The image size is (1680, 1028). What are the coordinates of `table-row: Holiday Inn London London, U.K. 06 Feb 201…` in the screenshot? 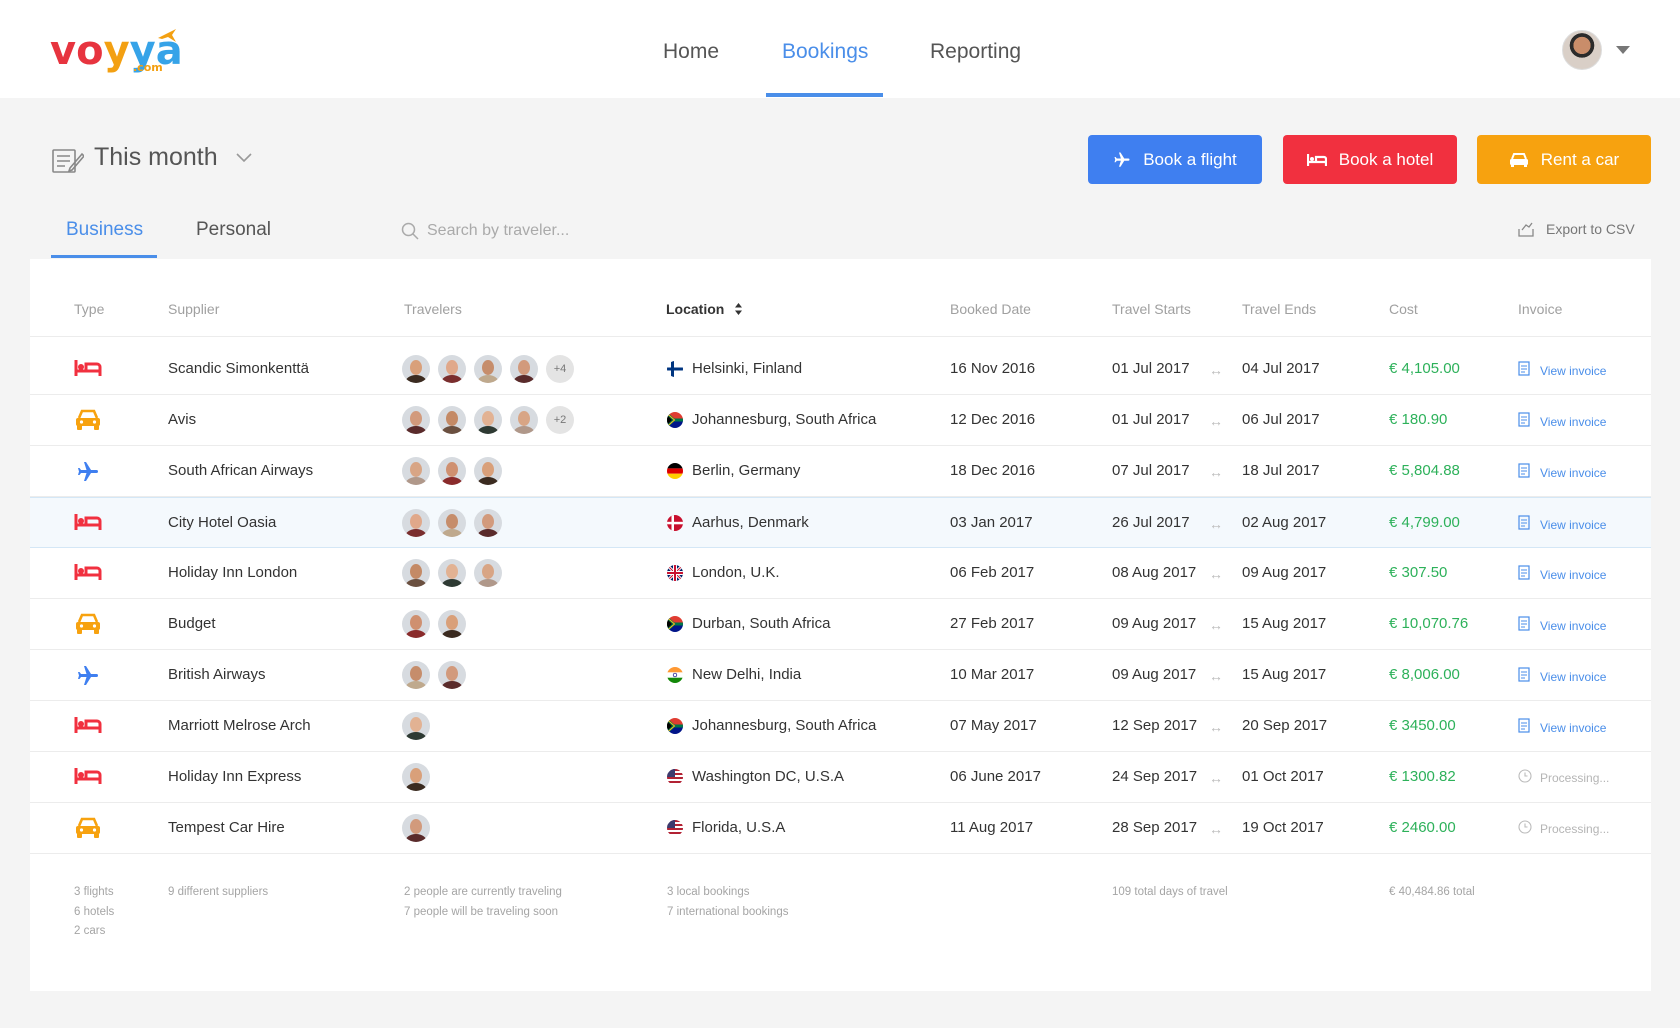 It's located at (840, 573).